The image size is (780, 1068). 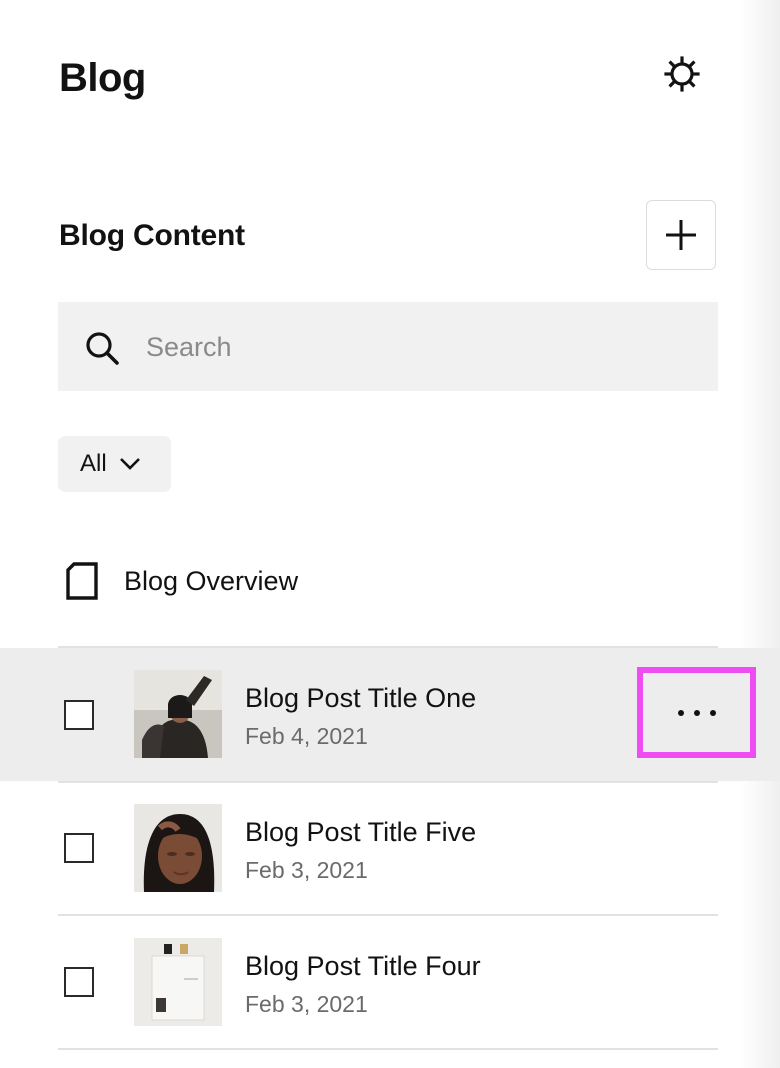 I want to click on add-post-button, so click(x=681, y=235).